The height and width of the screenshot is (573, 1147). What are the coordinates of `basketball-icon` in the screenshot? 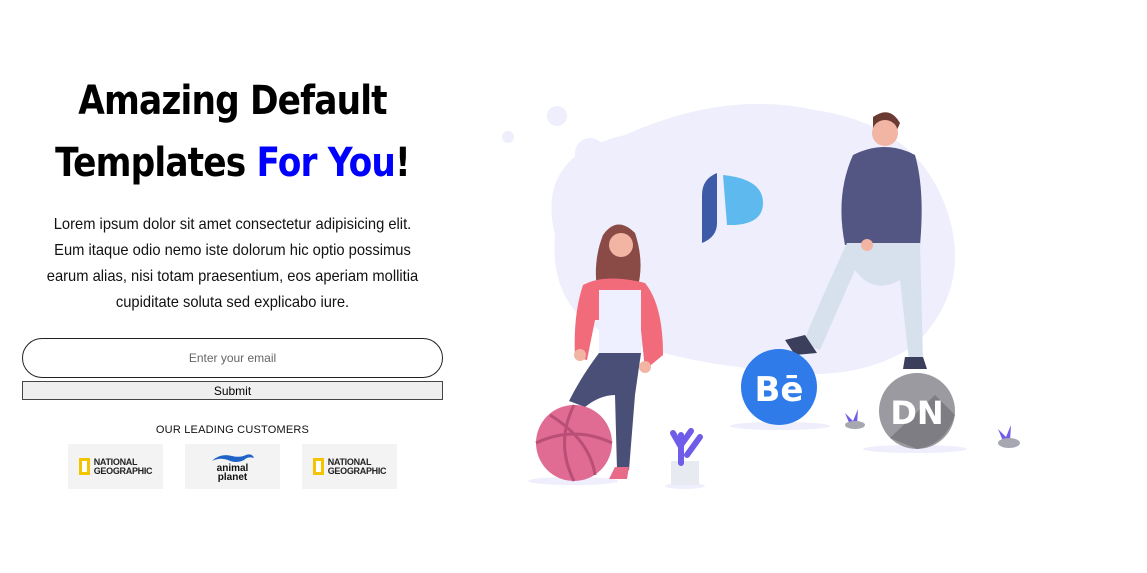 It's located at (574, 443).